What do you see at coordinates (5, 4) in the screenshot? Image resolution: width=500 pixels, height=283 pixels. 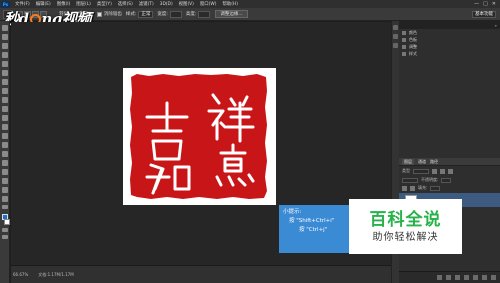 I see `photoshop-logo: Ps` at bounding box center [5, 4].